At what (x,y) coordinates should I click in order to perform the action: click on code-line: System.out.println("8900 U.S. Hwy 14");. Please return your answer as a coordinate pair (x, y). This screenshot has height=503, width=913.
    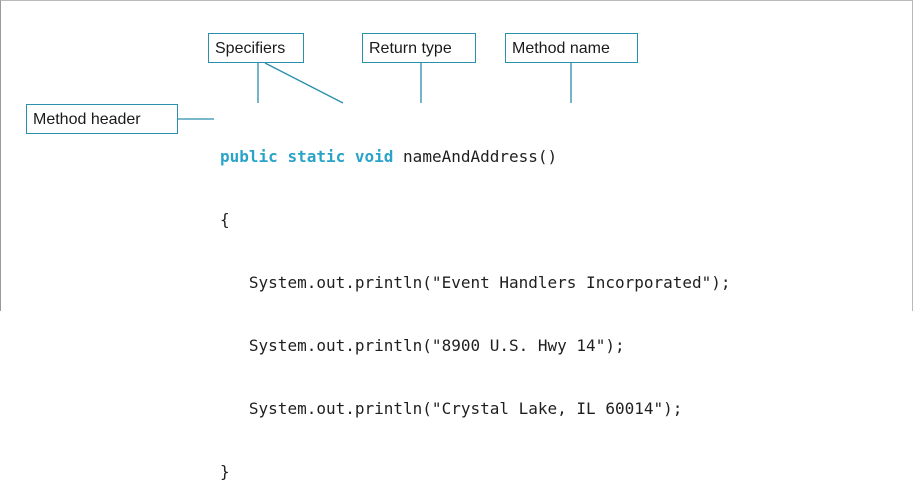
    Looking at the image, I should click on (475, 345).